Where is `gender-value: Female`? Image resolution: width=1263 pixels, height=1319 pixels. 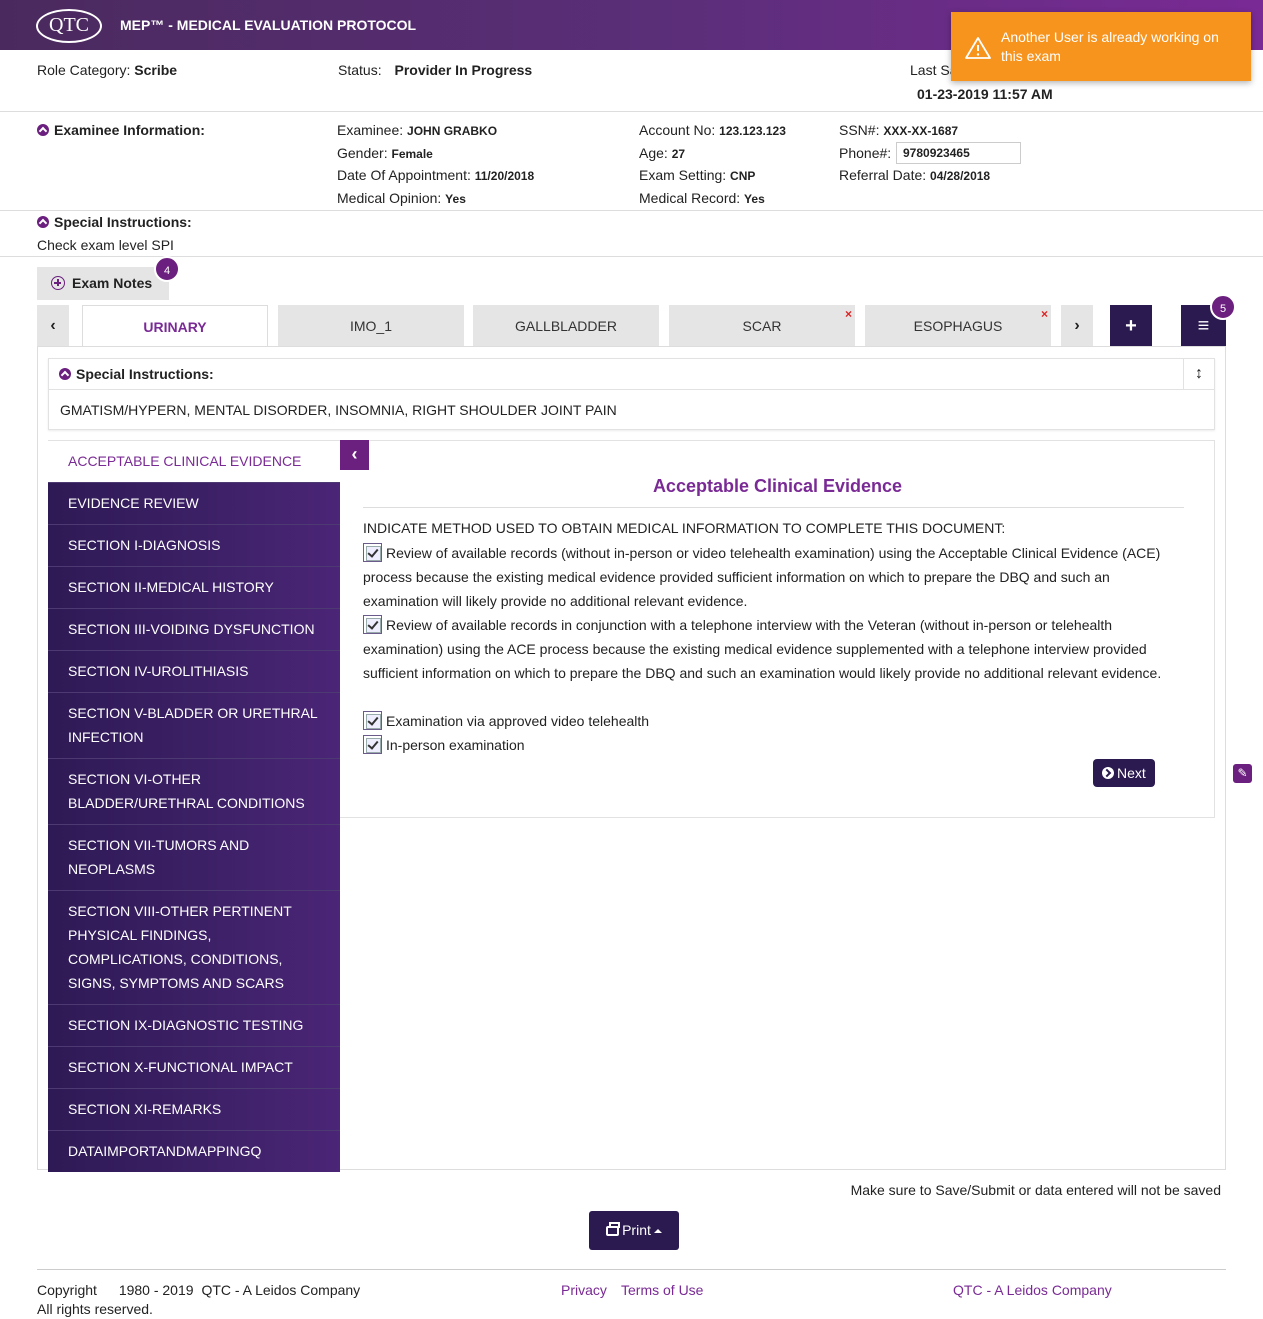 gender-value: Female is located at coordinates (412, 154).